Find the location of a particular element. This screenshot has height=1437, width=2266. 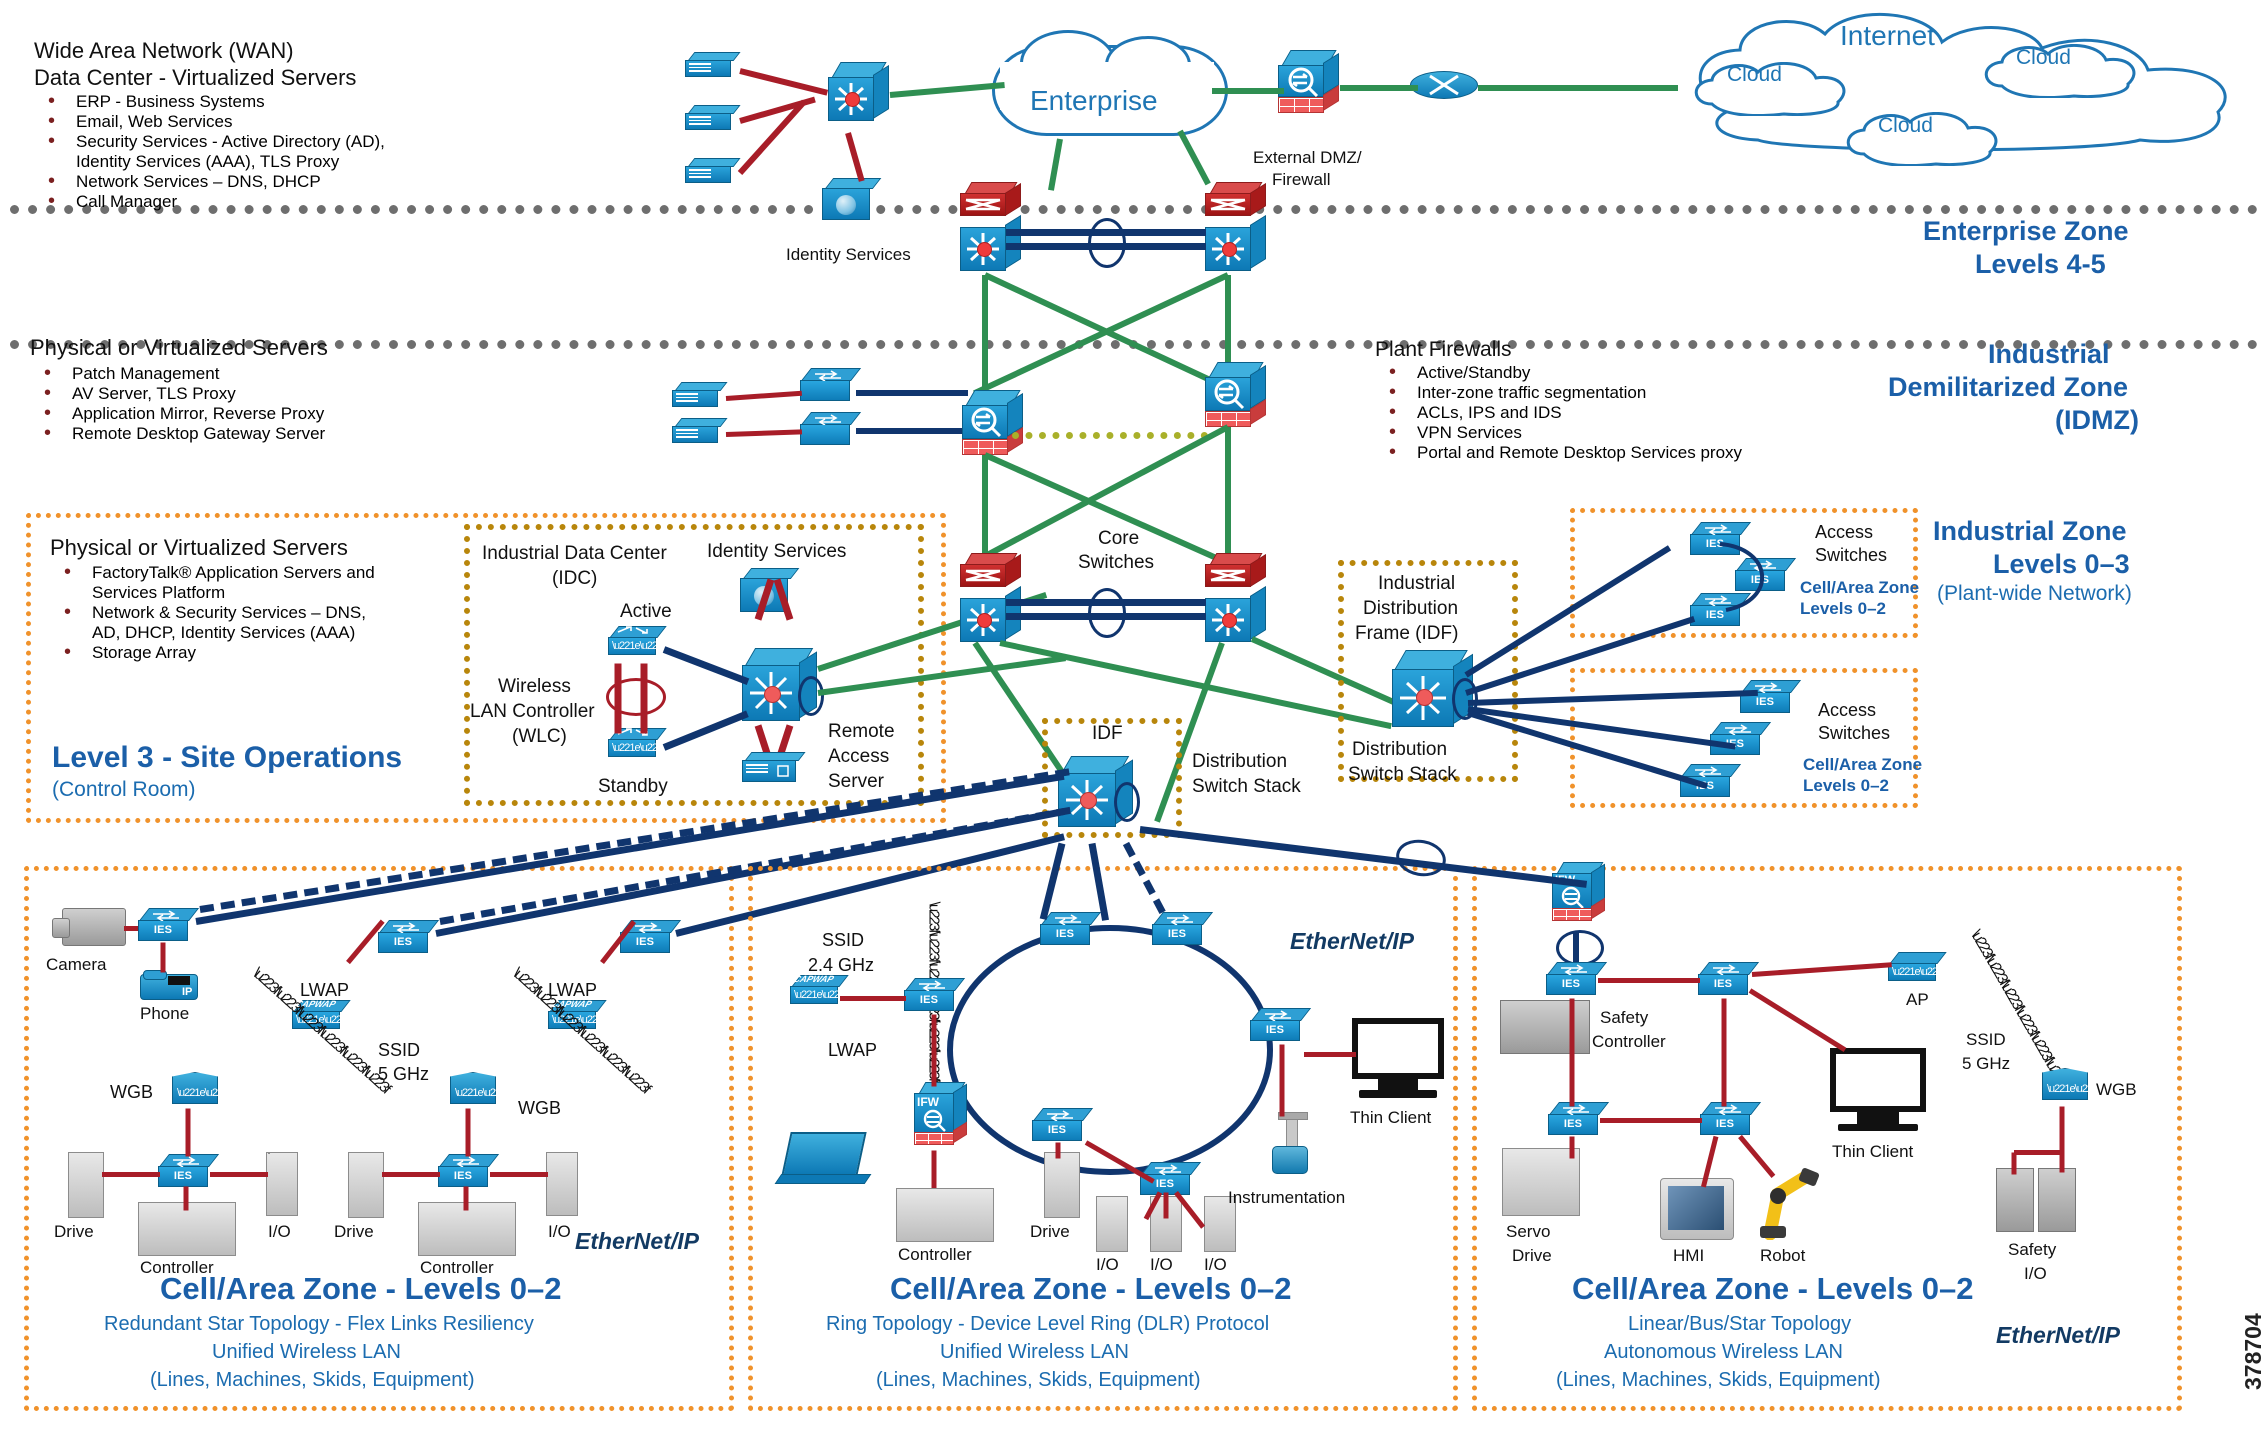

enterprise-cloud-label: Enterprise is located at coordinates (1094, 100).